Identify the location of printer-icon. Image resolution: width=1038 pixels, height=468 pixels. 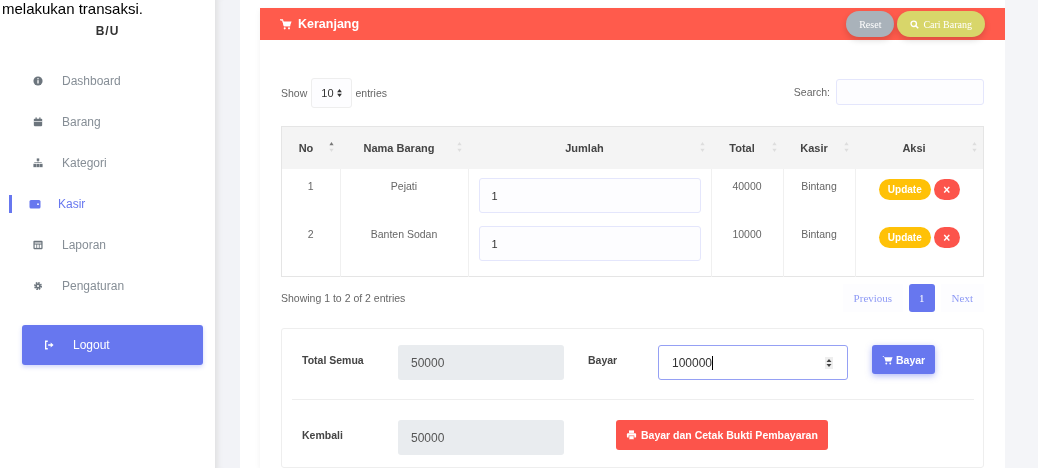
(631, 435).